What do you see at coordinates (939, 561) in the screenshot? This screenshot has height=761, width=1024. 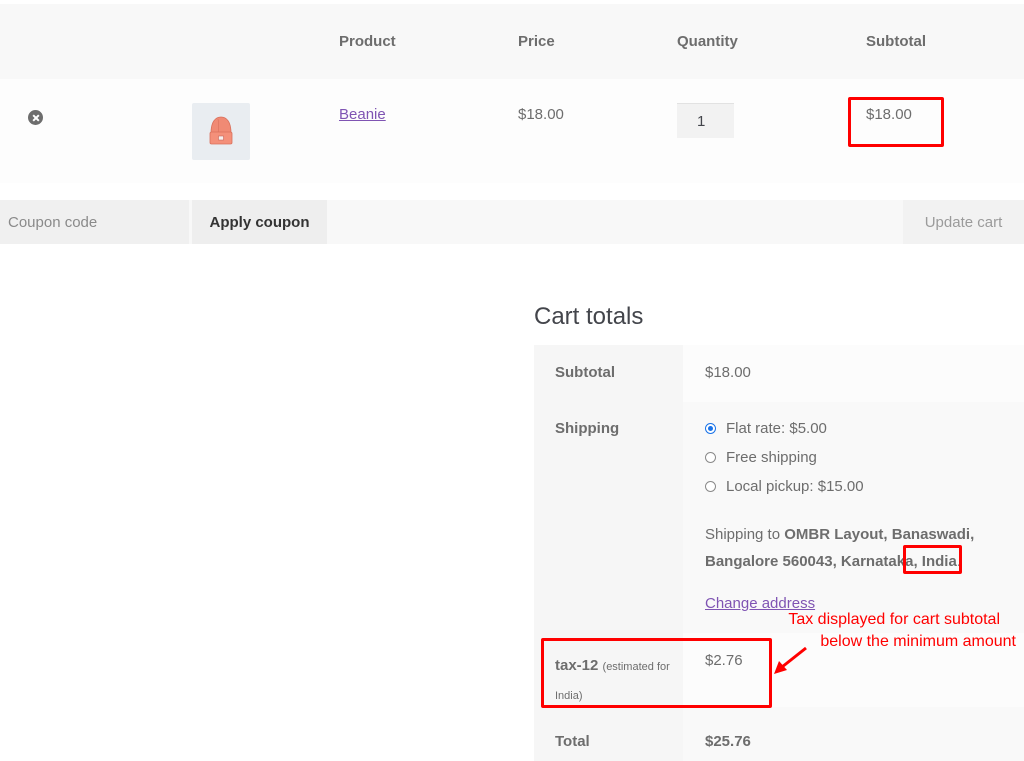 I see `shipping-destination-country: India` at bounding box center [939, 561].